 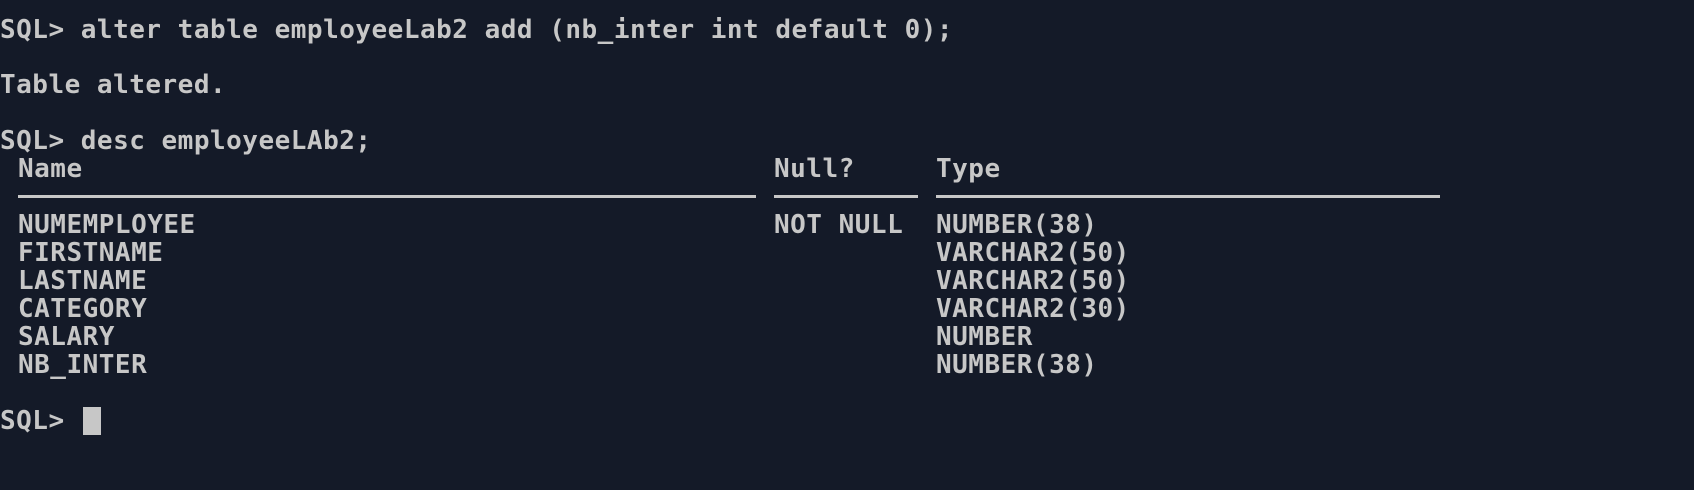 I want to click on table-row: LASTNAME VARCHAR2(50), so click(x=847, y=281).